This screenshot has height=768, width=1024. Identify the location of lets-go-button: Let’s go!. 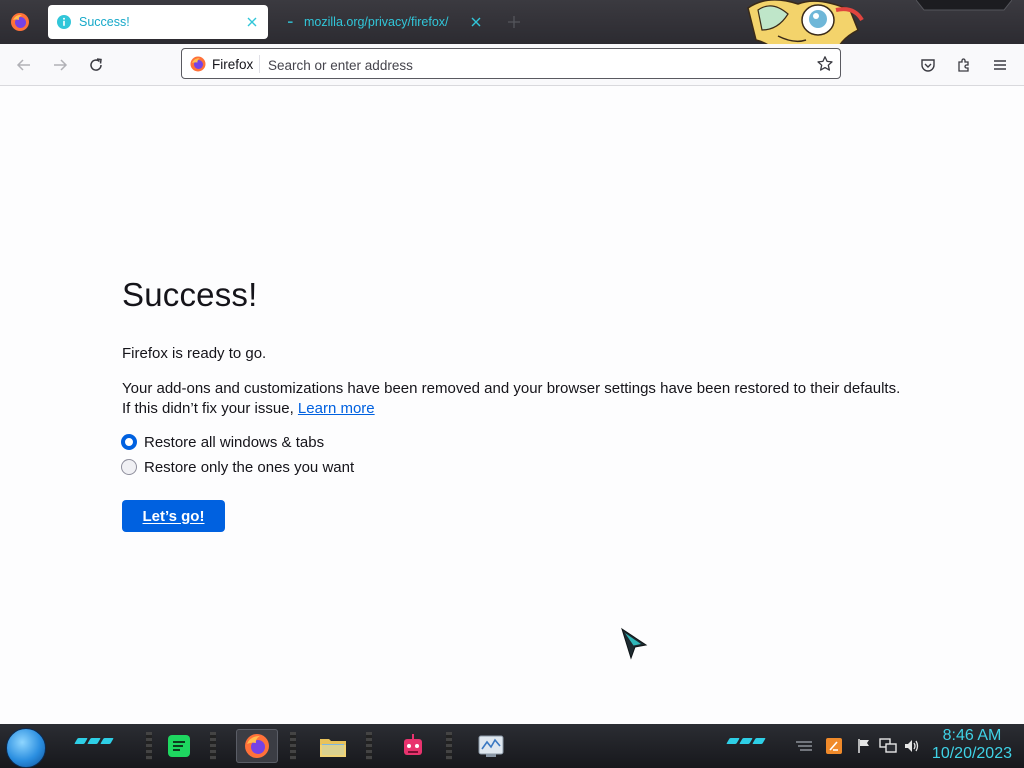
(173, 516).